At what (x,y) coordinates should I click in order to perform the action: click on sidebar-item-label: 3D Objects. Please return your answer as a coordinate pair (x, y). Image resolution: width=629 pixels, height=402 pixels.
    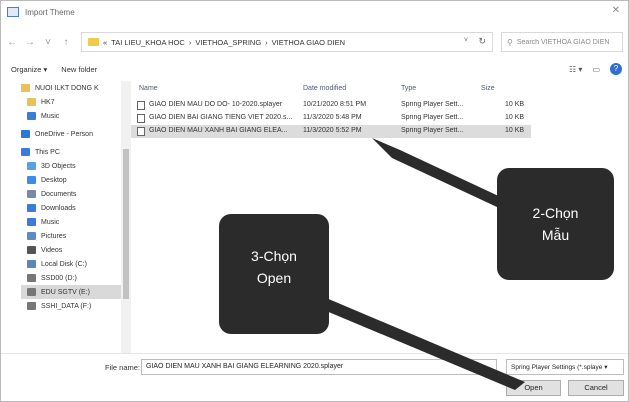
    Looking at the image, I should click on (58, 166).